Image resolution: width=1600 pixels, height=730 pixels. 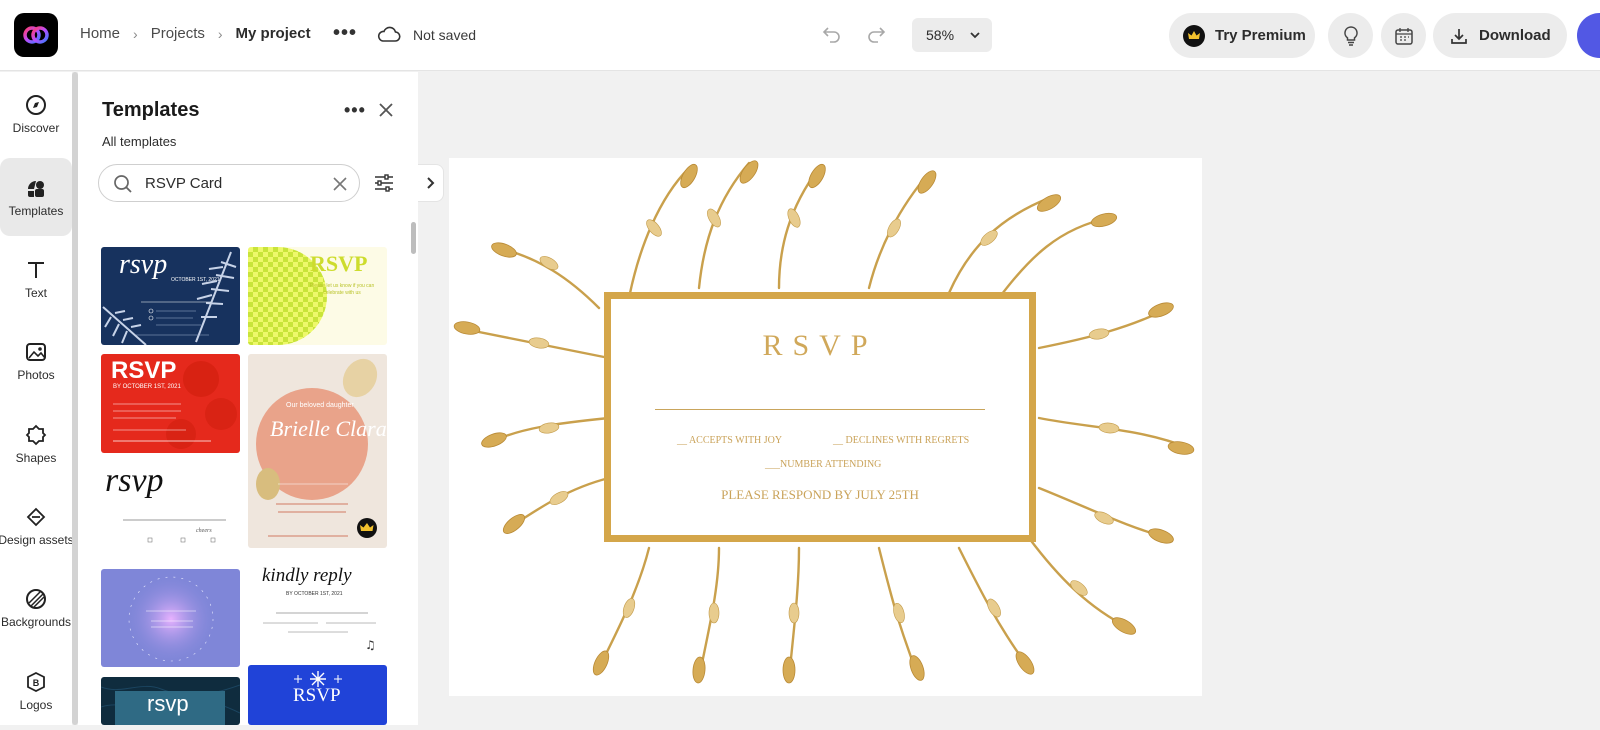 What do you see at coordinates (876, 34) in the screenshot?
I see `redo-icon` at bounding box center [876, 34].